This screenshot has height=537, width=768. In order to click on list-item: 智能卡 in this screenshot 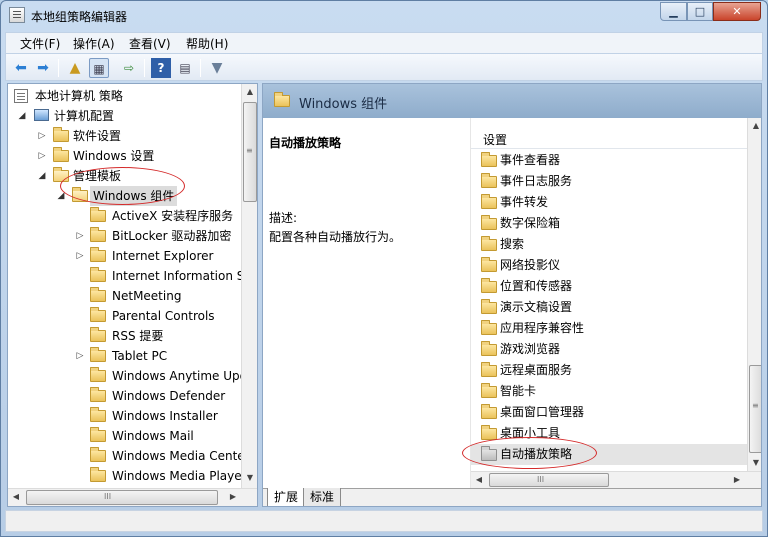, I will do `click(609, 391)`.